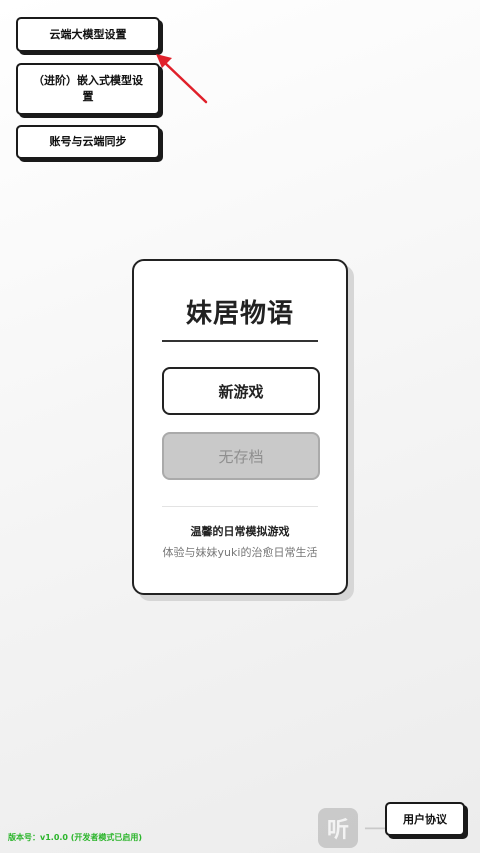 This screenshot has width=480, height=853. I want to click on cloud-model-settings-button: 云端大模型设置, so click(88, 34).